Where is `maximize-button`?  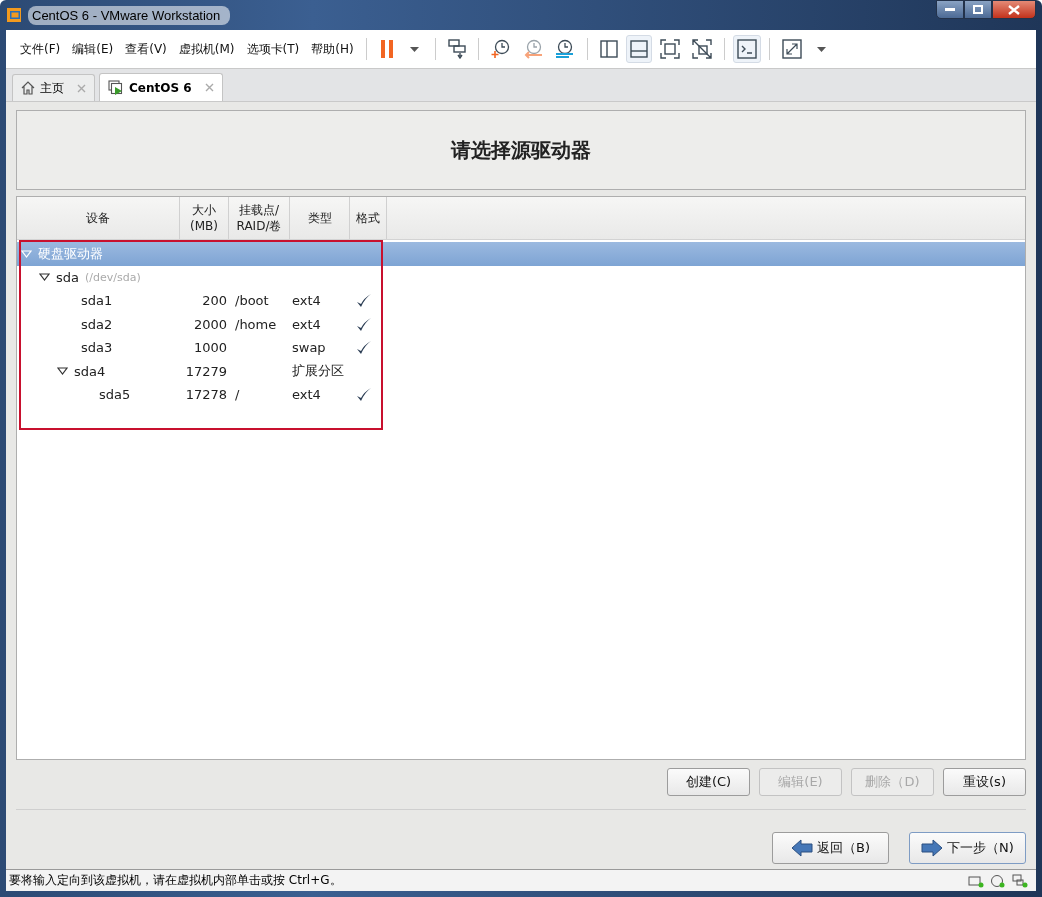
maximize-button is located at coordinates (978, 9).